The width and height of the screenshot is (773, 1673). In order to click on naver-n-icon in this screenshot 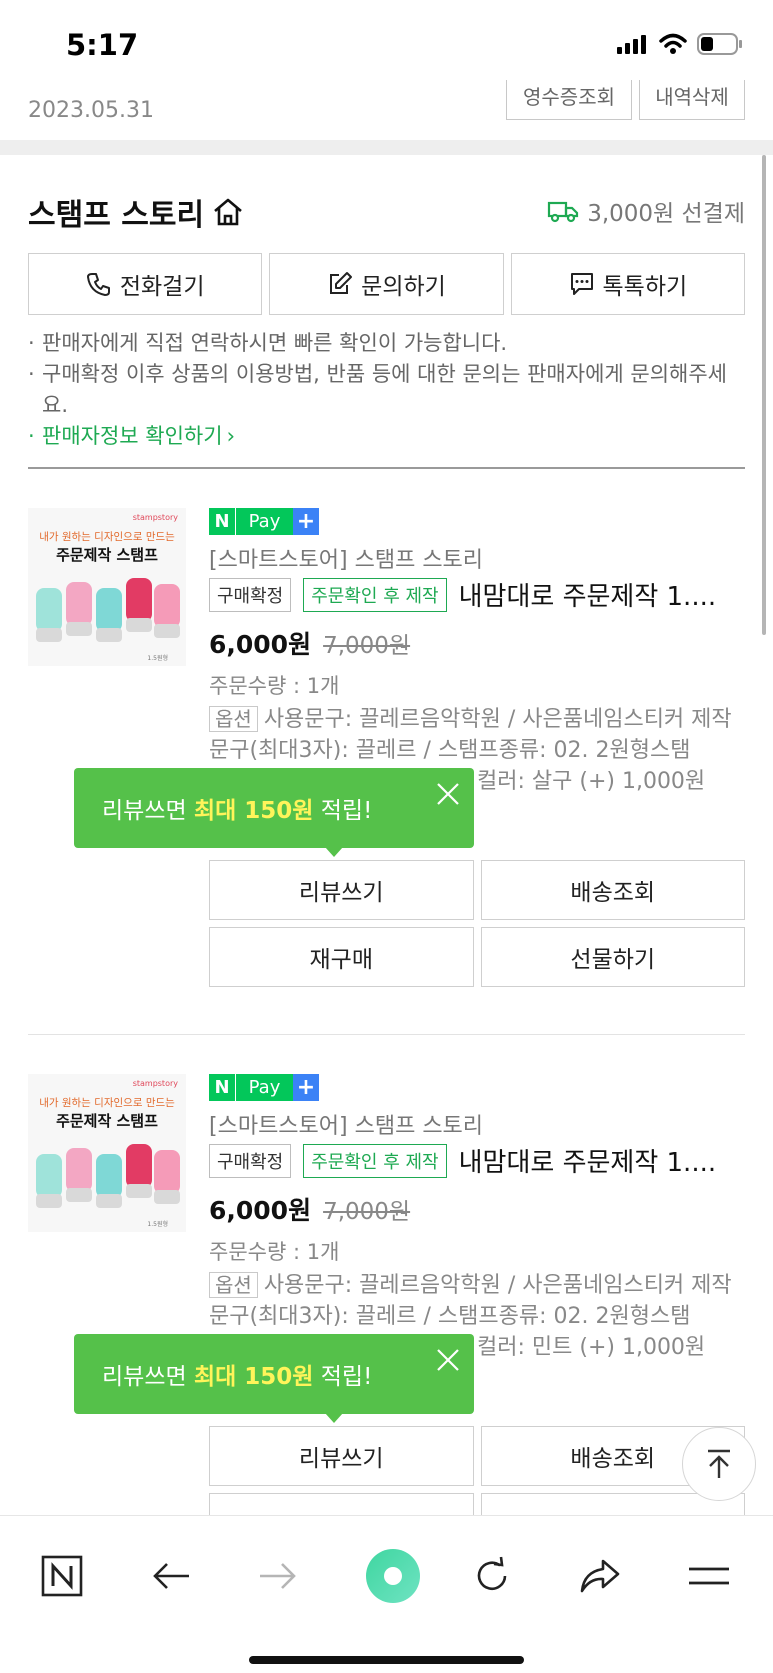, I will do `click(62, 1576)`.